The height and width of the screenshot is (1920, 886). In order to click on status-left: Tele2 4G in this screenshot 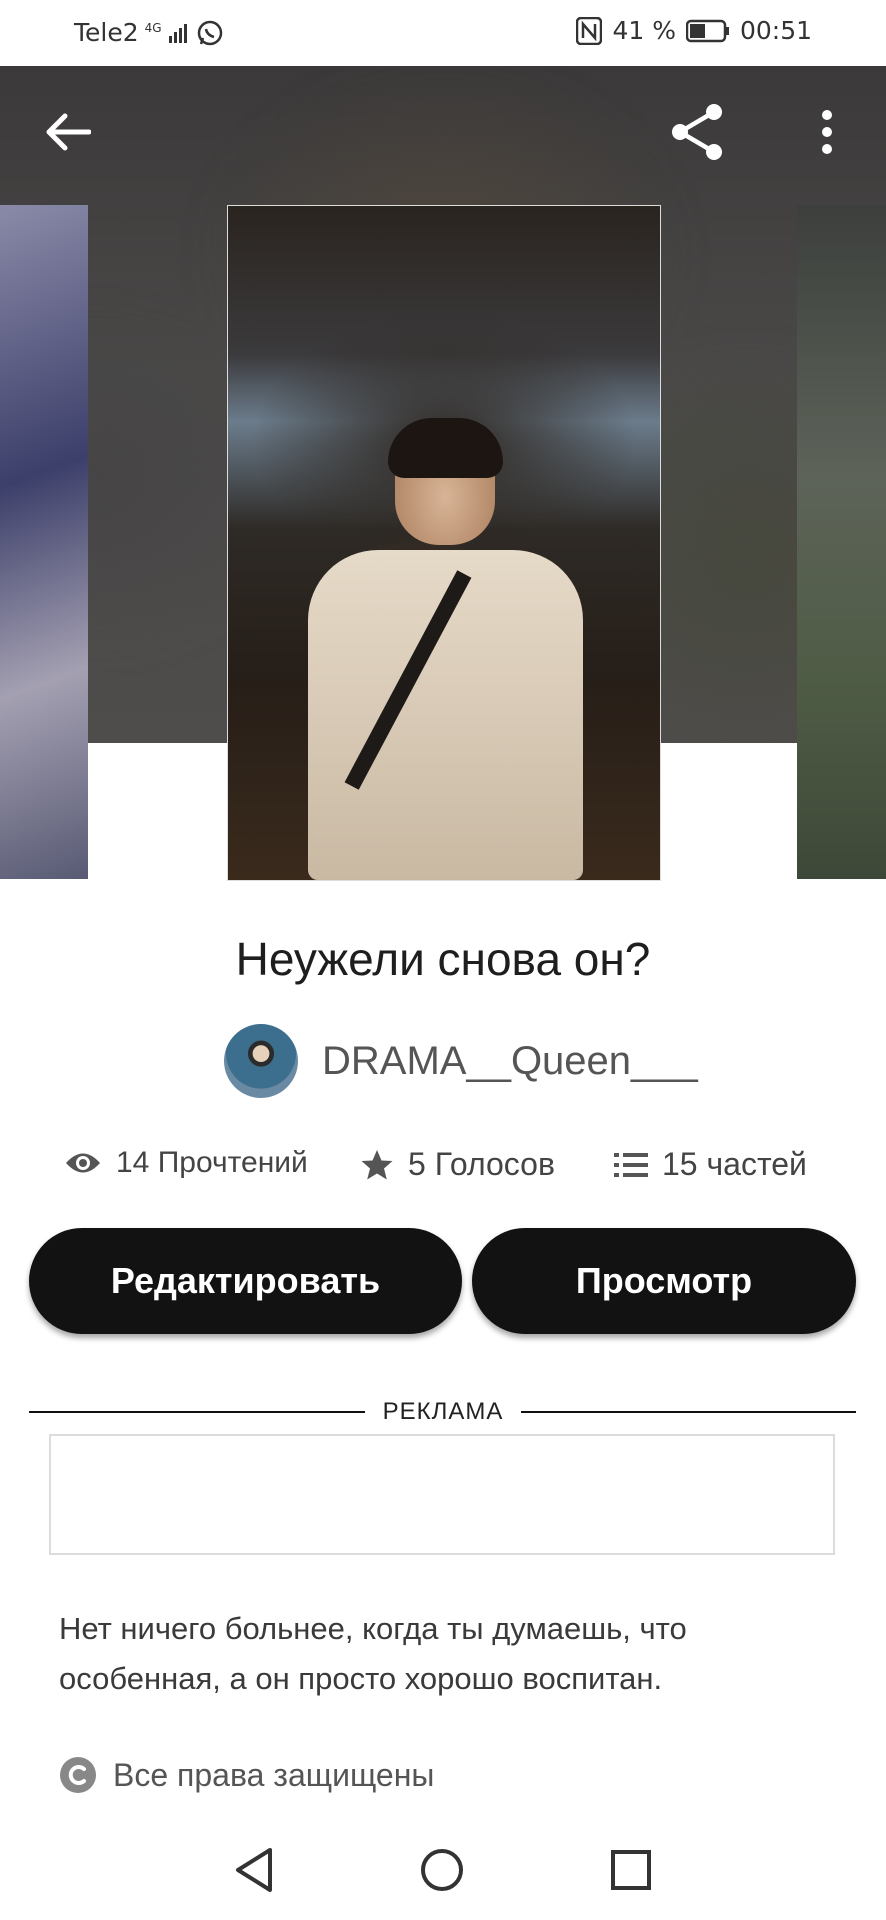, I will do `click(149, 32)`.